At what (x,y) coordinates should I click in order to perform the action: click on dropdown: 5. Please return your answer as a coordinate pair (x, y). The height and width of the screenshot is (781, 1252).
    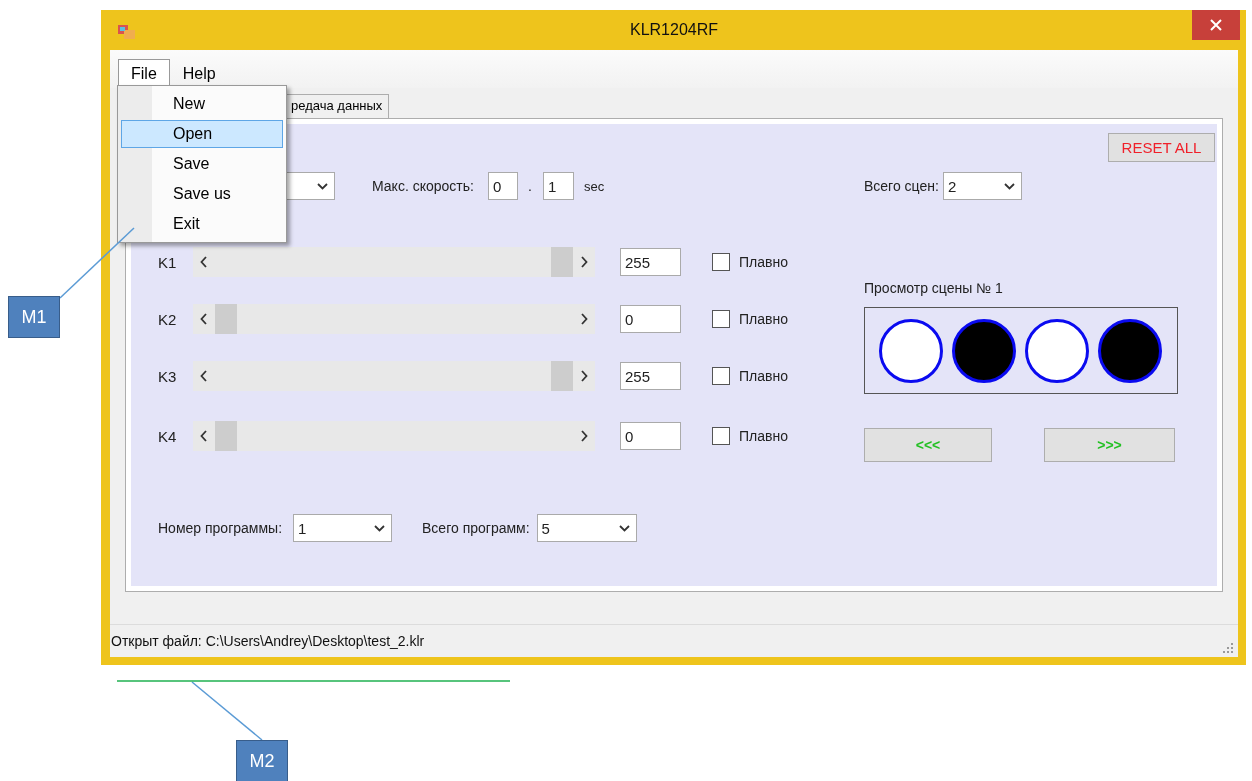
    Looking at the image, I should click on (586, 528).